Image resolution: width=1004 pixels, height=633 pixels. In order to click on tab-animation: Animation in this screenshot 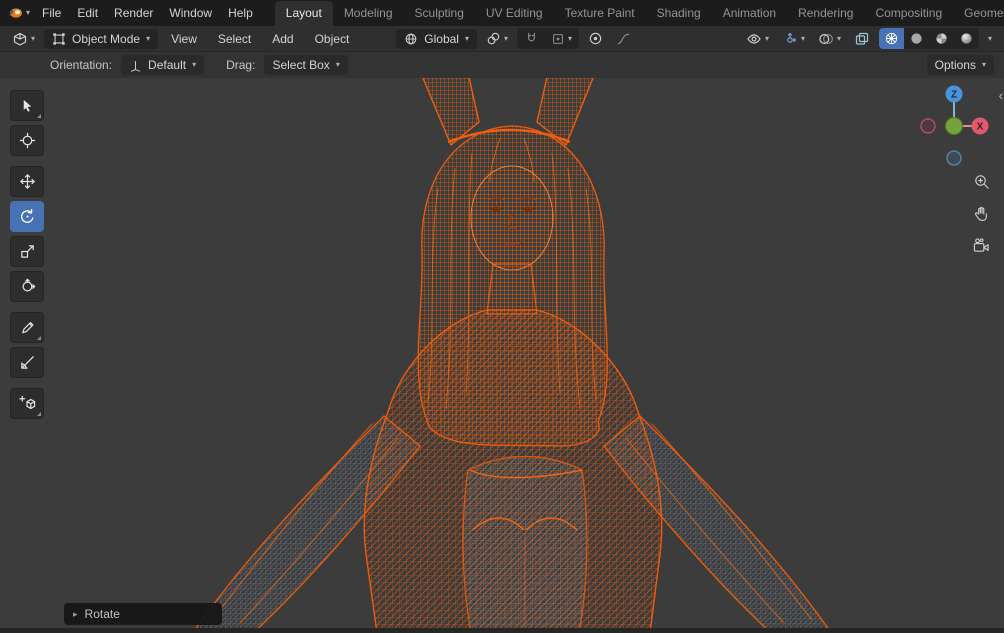, I will do `click(749, 13)`.